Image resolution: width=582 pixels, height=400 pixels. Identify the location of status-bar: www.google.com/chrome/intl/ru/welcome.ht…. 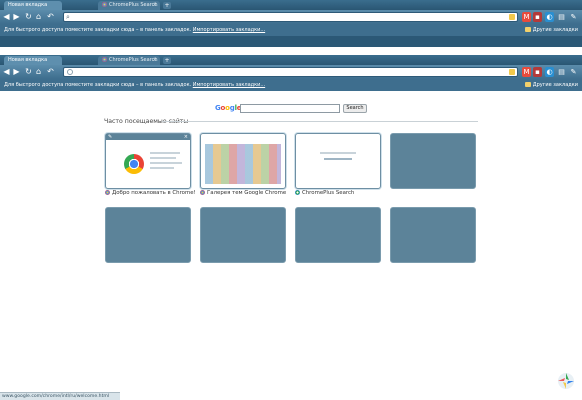
(60, 396).